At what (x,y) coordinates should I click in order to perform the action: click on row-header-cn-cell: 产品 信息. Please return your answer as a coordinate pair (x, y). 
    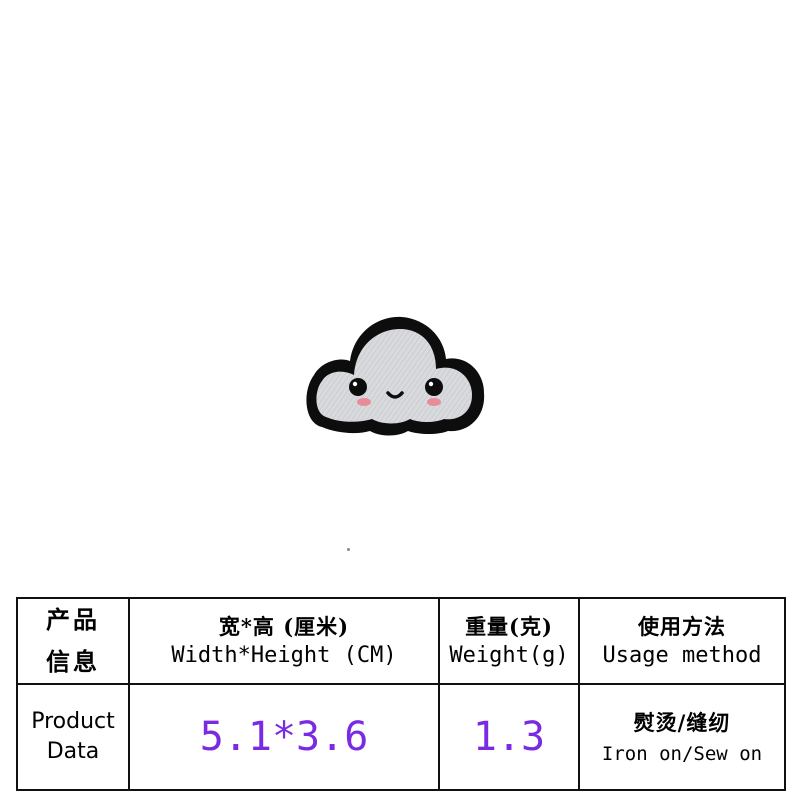
    Looking at the image, I should click on (73, 641).